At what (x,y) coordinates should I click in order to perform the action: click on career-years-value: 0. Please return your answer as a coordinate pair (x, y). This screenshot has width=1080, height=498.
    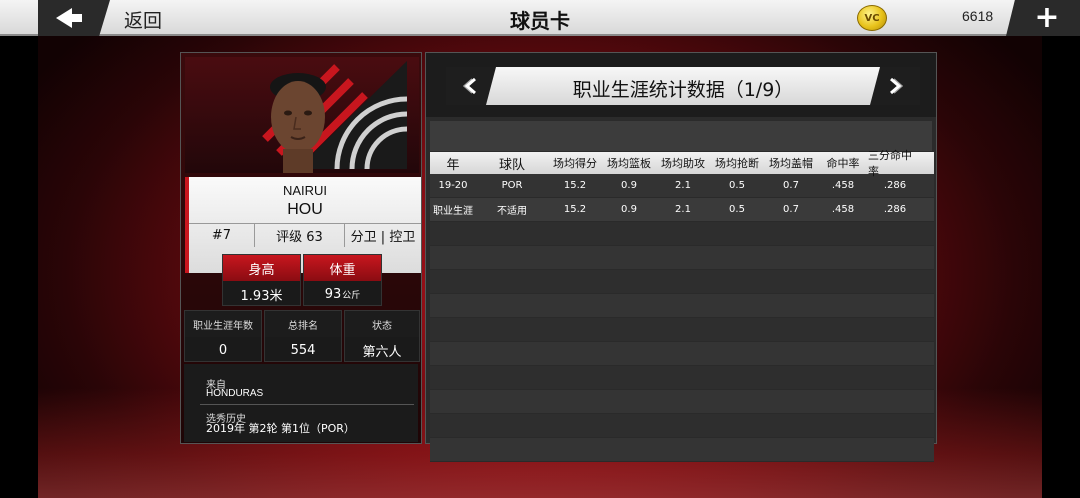
    Looking at the image, I should click on (223, 350).